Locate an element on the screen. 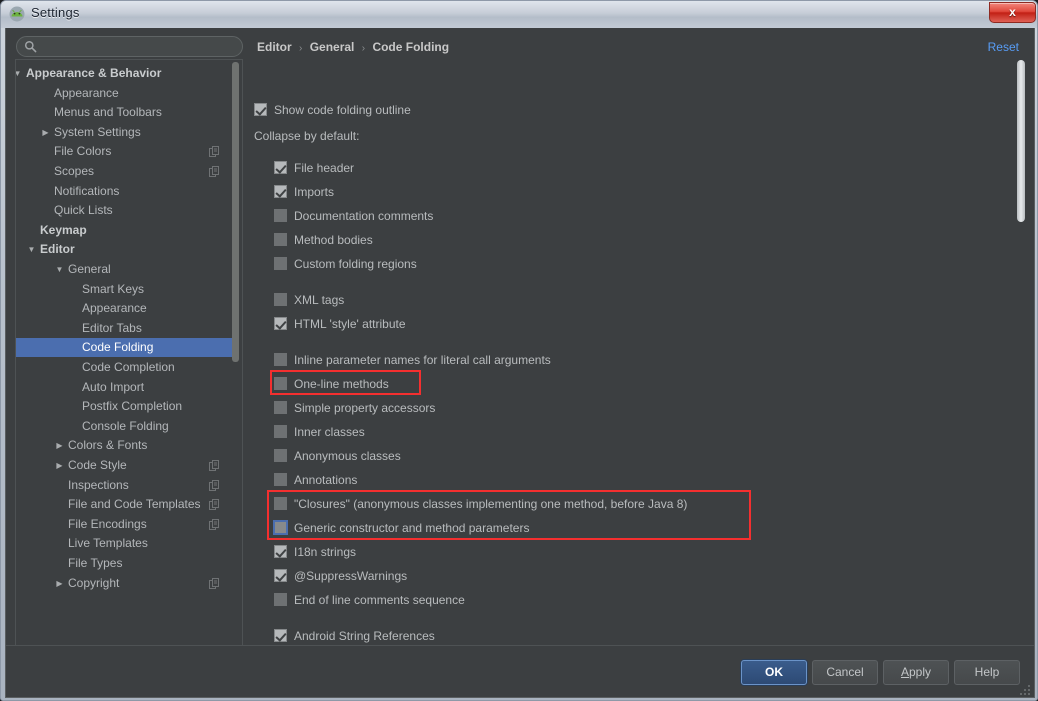 This screenshot has height=701, width=1038. sidebar-scrollbar-thumb is located at coordinates (235, 212).